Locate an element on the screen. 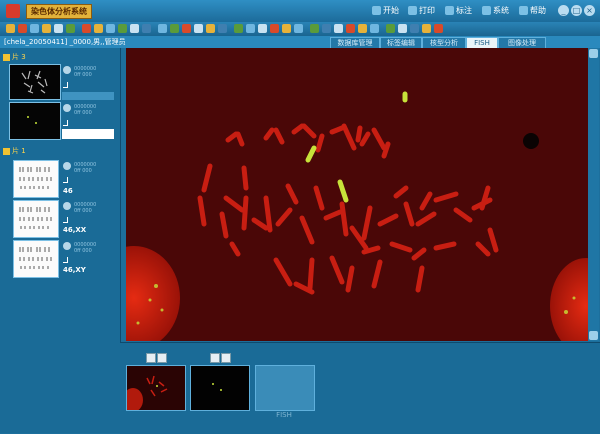 This screenshot has width=600, height=434. composite-preview is located at coordinates (145, 393).